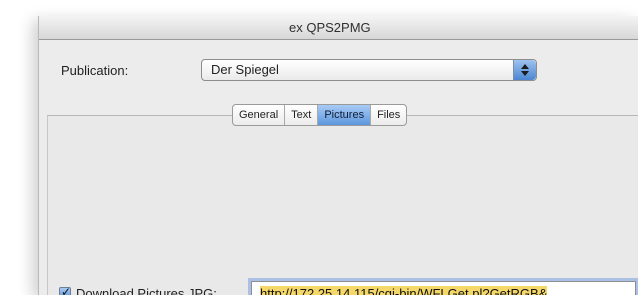 This screenshot has height=295, width=638. What do you see at coordinates (259, 115) in the screenshot?
I see `tab-general: General` at bounding box center [259, 115].